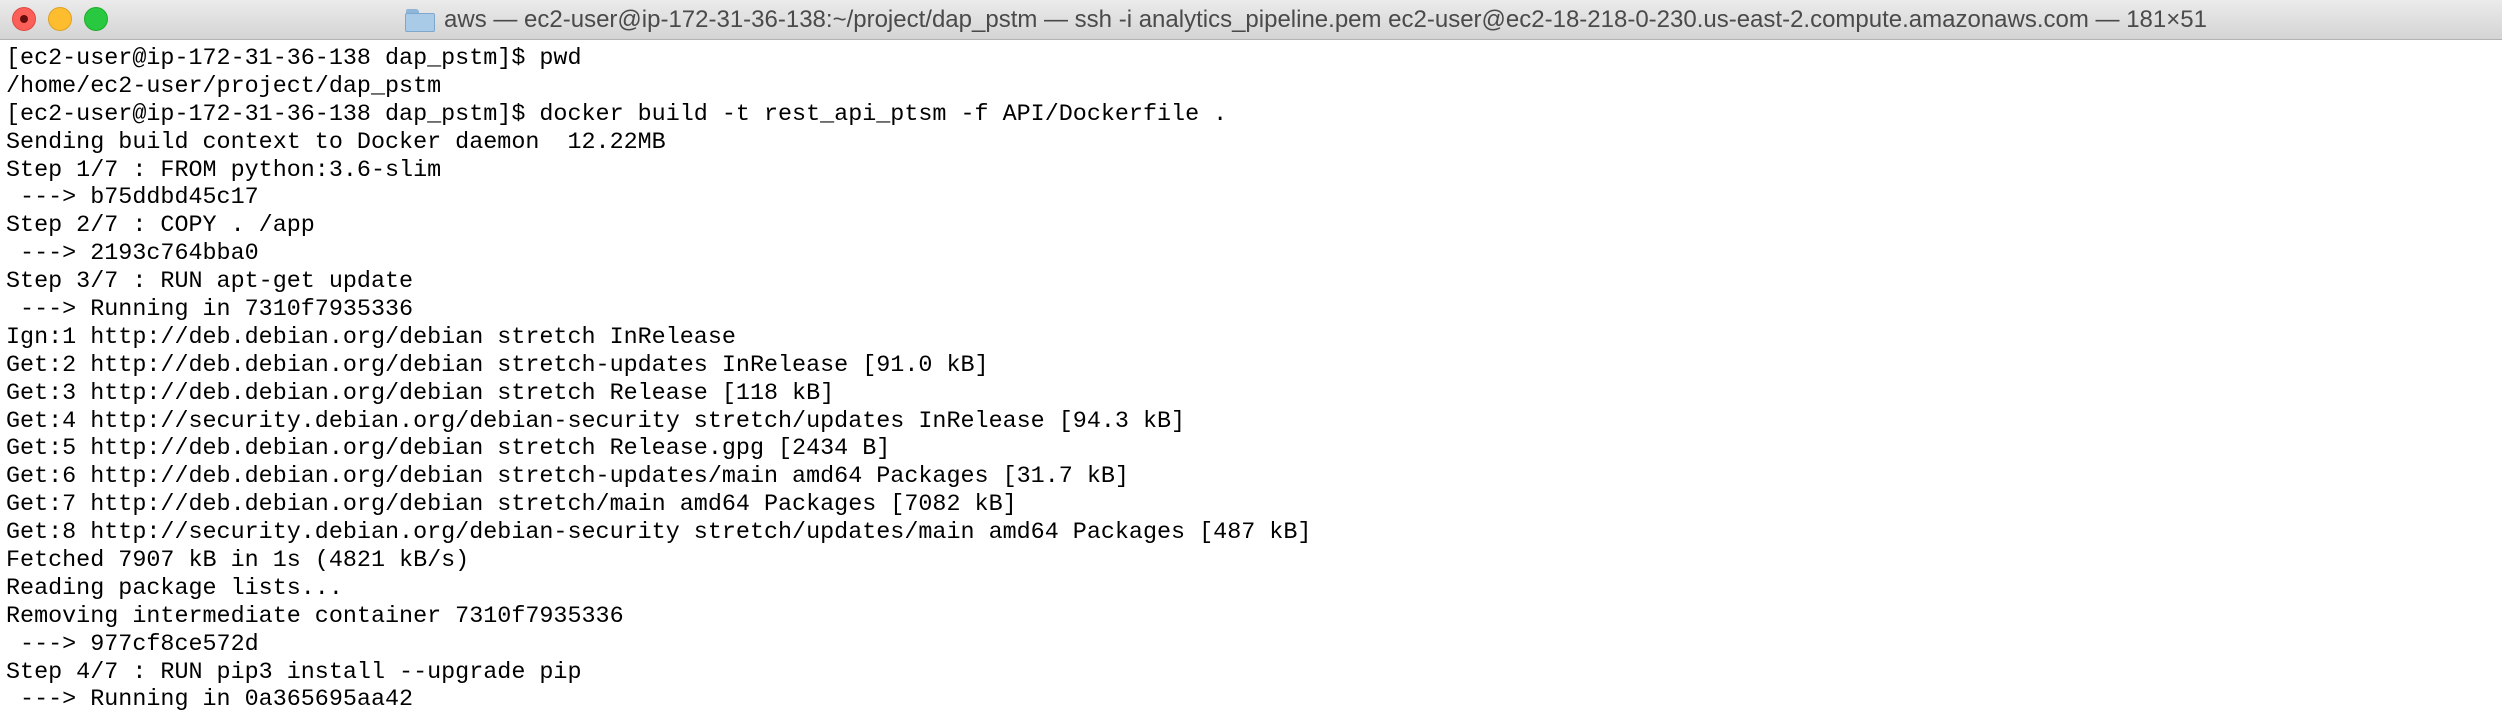 This screenshot has width=2502, height=718. I want to click on terminal-line: ---> 977cf8ce572d, so click(132, 644).